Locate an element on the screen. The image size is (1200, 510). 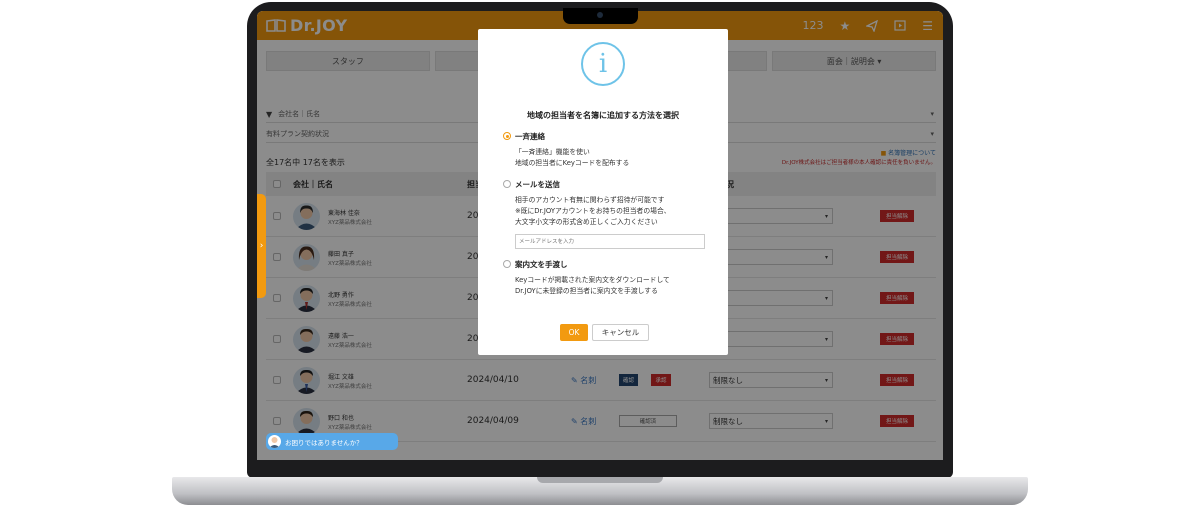
radio-broadcast is located at coordinates (507, 136).